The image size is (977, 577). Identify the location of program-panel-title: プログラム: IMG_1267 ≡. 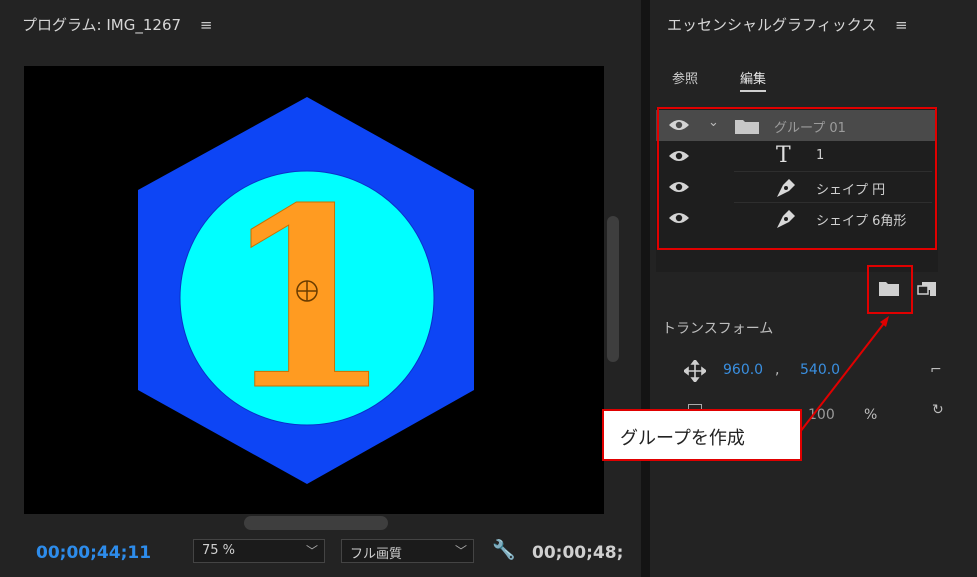
(117, 24).